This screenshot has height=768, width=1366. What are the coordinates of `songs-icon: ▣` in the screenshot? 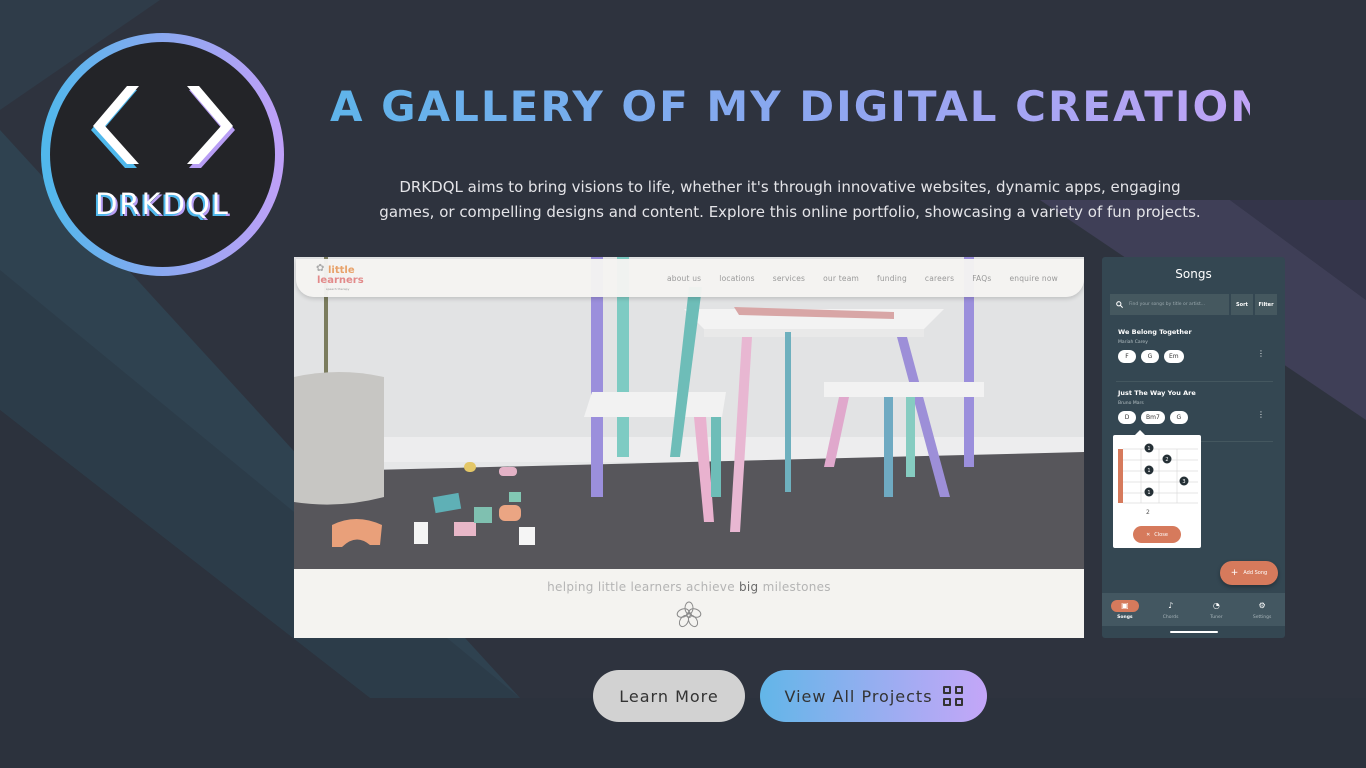 It's located at (1124, 605).